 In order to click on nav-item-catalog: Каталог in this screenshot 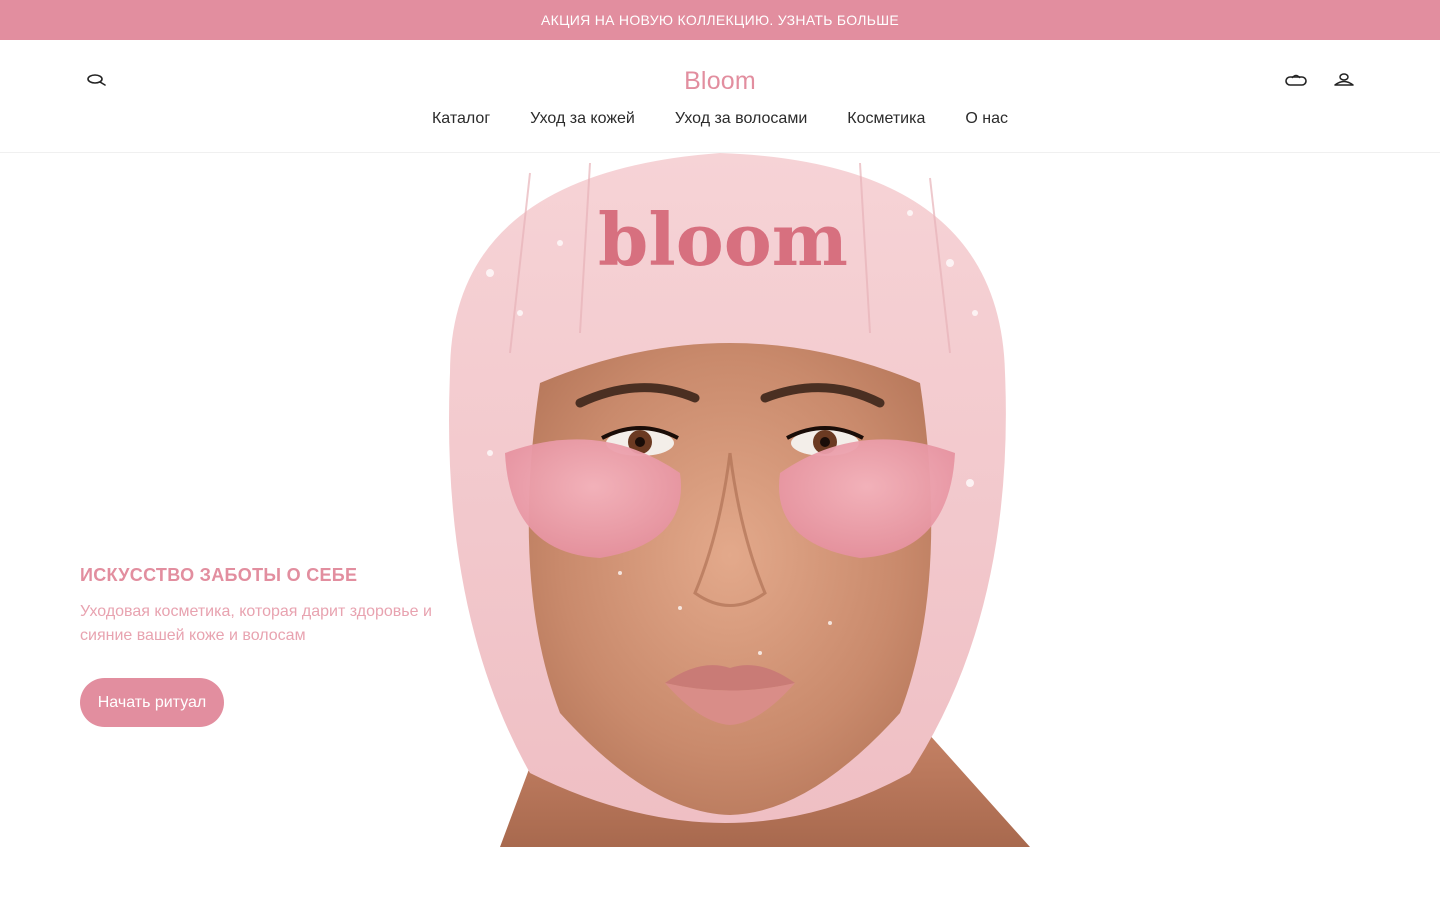, I will do `click(461, 119)`.